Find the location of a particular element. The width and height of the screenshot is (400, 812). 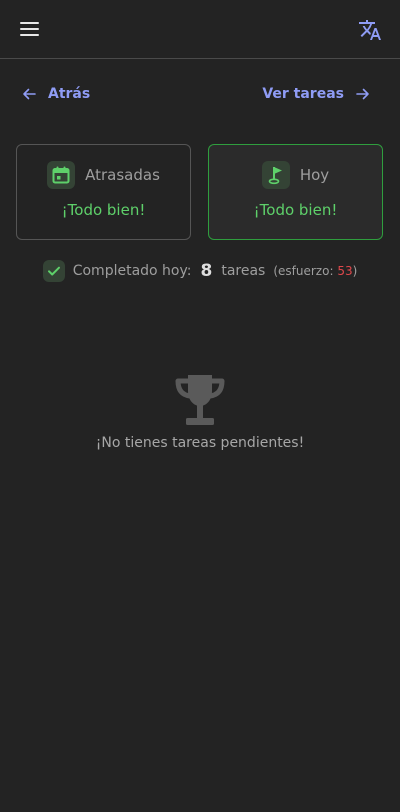

today-card-header: Hoy is located at coordinates (295, 175).